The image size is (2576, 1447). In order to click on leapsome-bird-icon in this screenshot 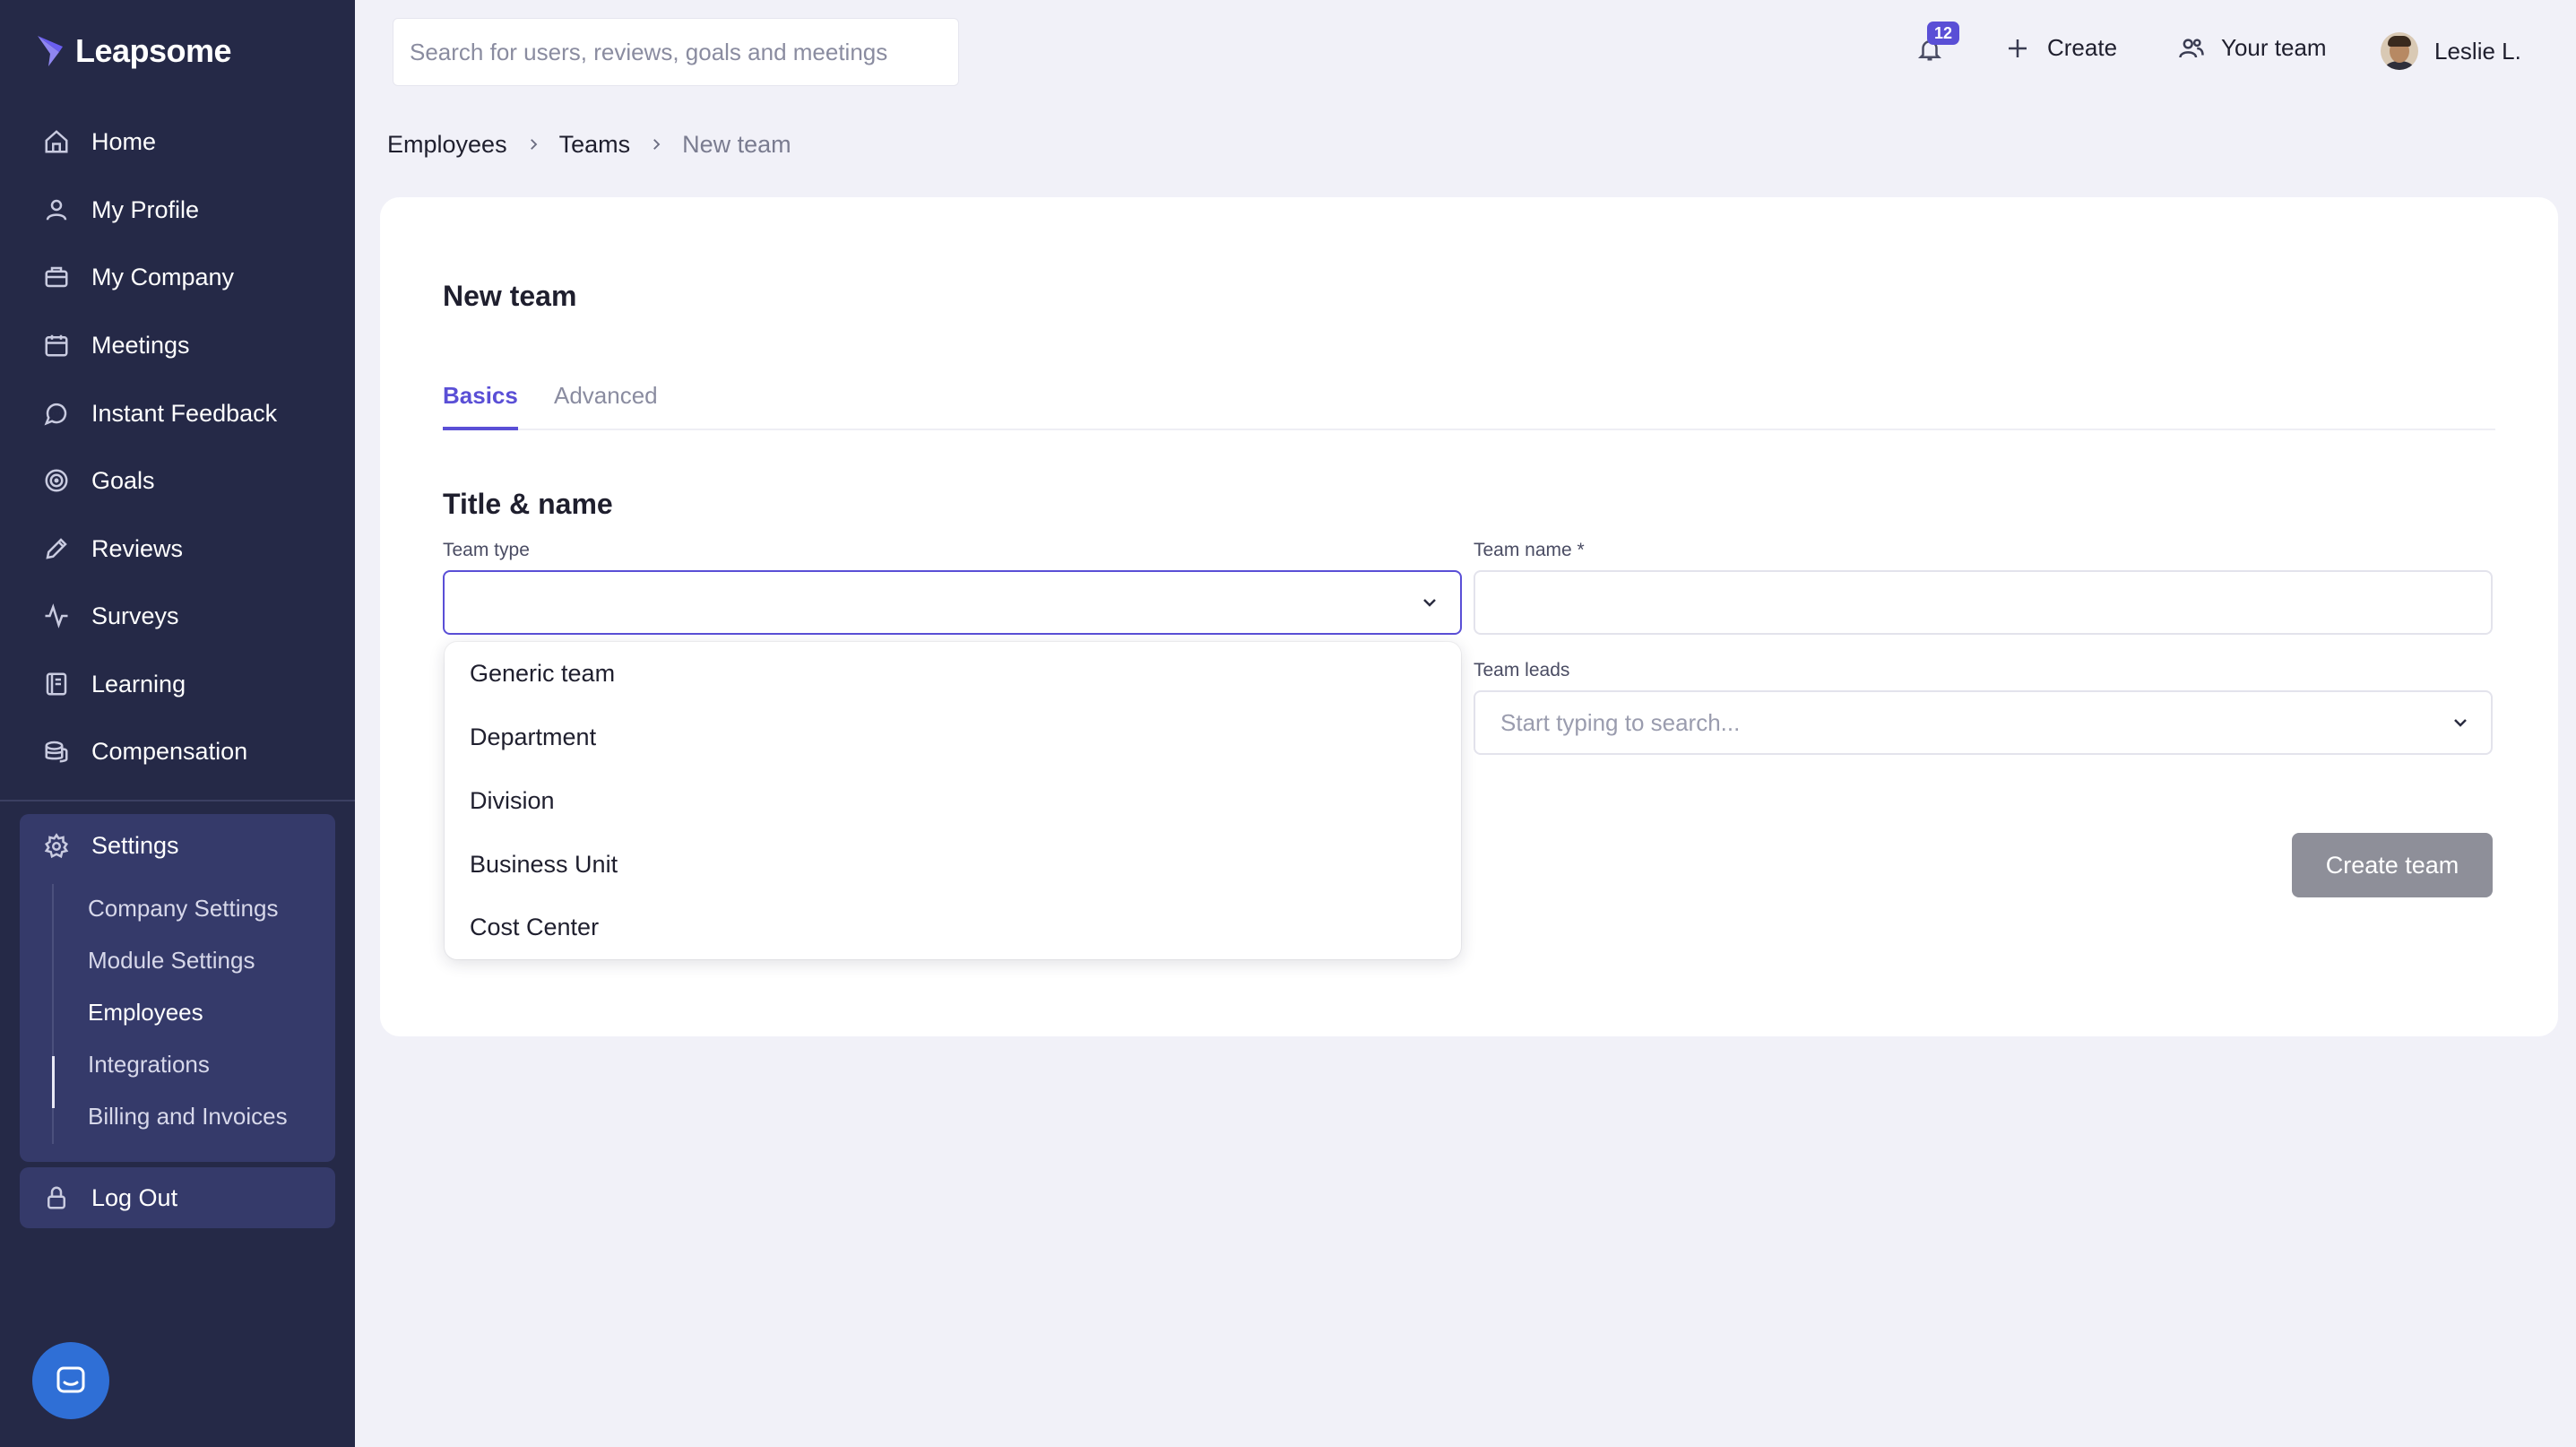, I will do `click(50, 51)`.